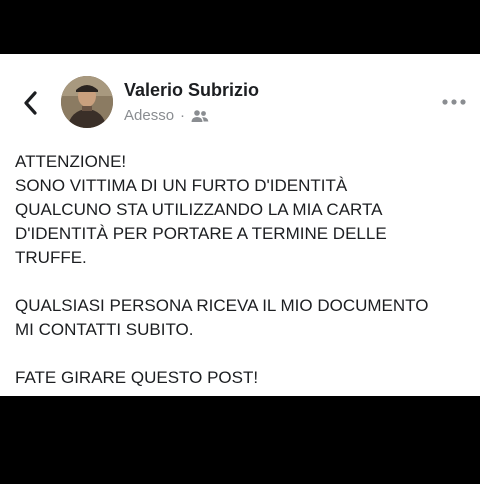 This screenshot has width=480, height=484. I want to click on avatar-image, so click(87, 102).